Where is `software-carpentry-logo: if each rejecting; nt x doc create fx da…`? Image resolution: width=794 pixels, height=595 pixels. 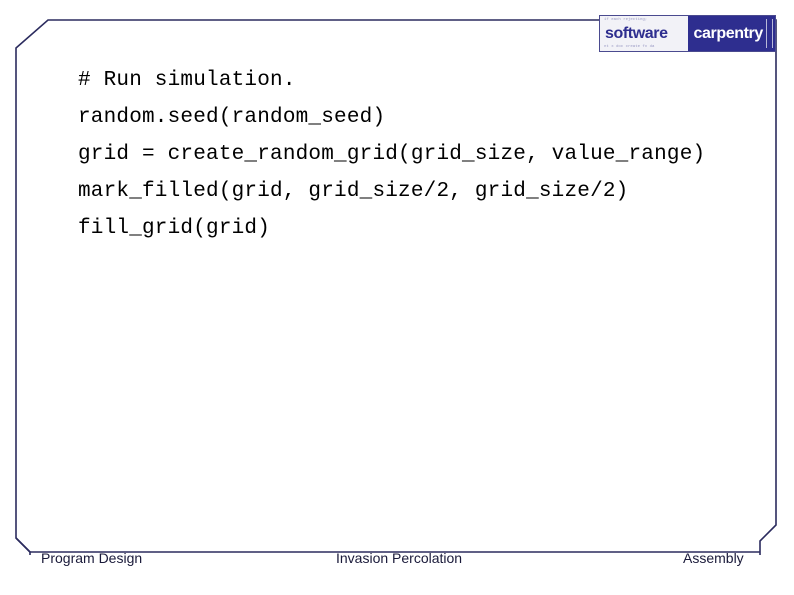 software-carpentry-logo: if each rejecting; nt x doc create fx da… is located at coordinates (687, 33).